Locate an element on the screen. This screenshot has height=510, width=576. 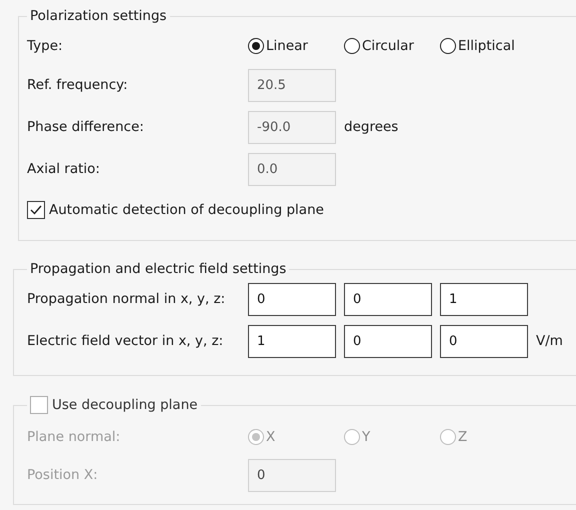
field-label: Propagation normal in x, y, z: is located at coordinates (126, 299).